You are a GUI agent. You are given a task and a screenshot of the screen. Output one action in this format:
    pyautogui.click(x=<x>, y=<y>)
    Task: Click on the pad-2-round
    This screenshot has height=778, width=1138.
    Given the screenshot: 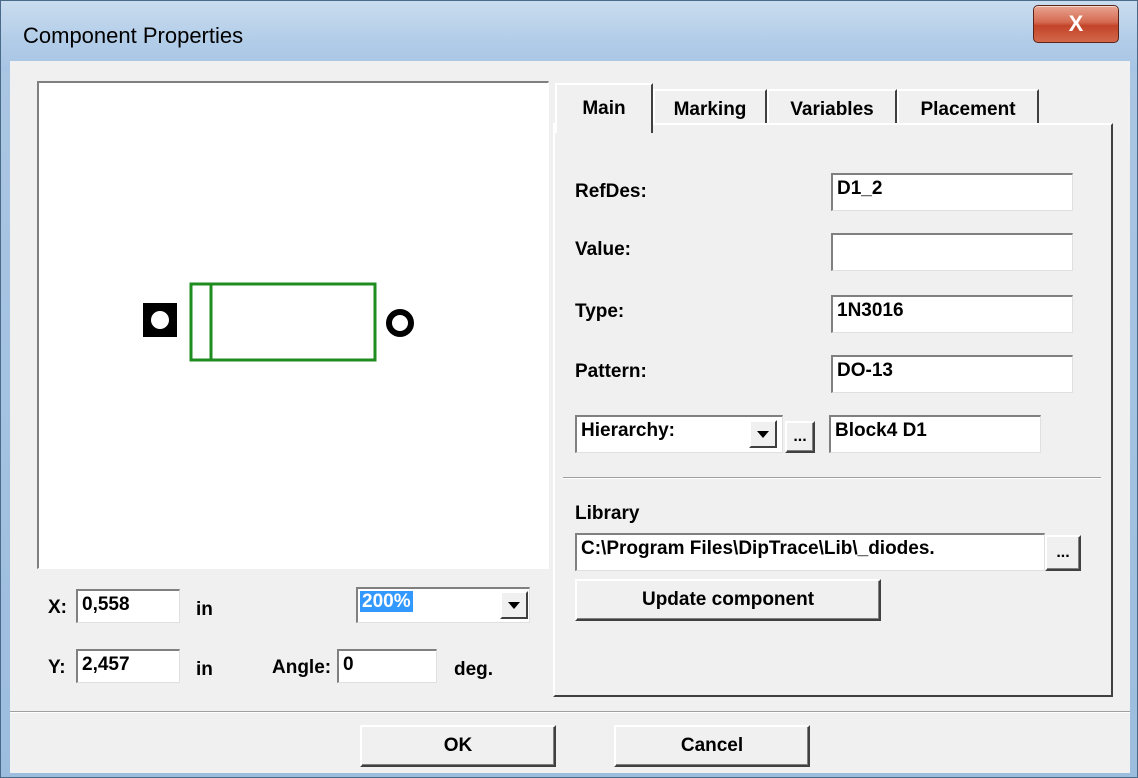 What is the action you would take?
    pyautogui.click(x=400, y=323)
    